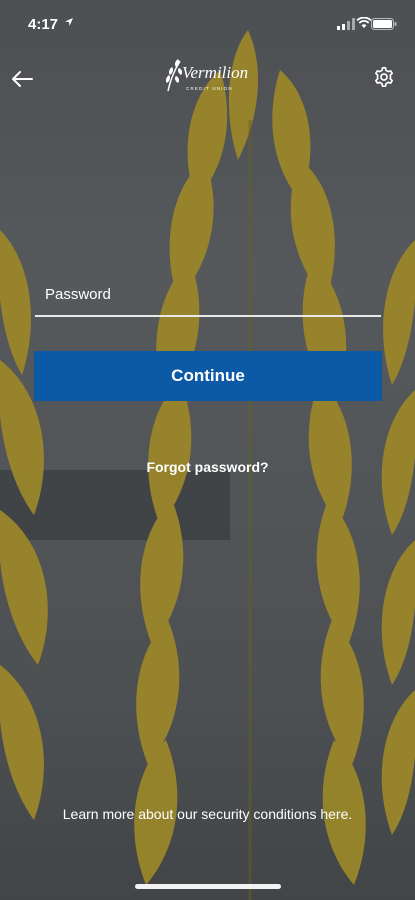 This screenshot has width=415, height=900. Describe the element at coordinates (207, 467) in the screenshot. I see `forgot-password-link: Forgot password?` at that location.